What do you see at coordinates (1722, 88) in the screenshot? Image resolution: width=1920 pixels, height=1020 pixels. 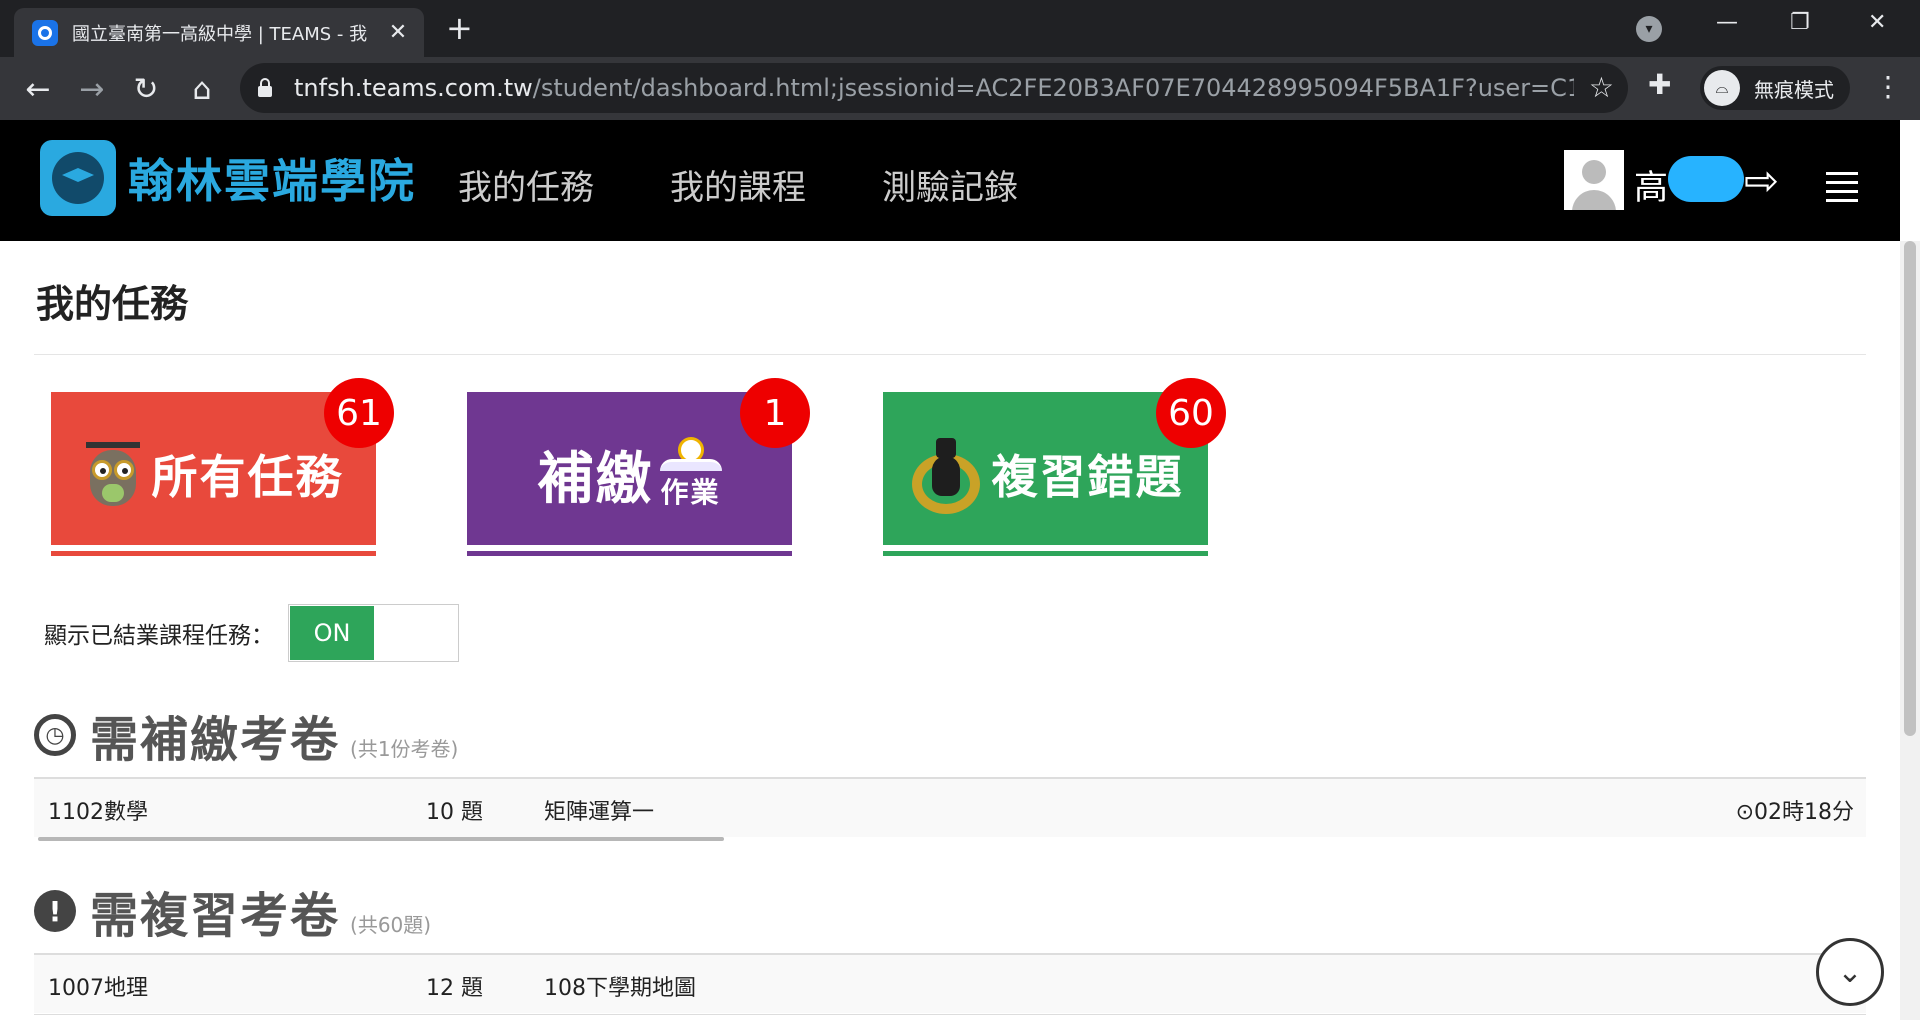 I see `incognito-icon: ⌓` at bounding box center [1722, 88].